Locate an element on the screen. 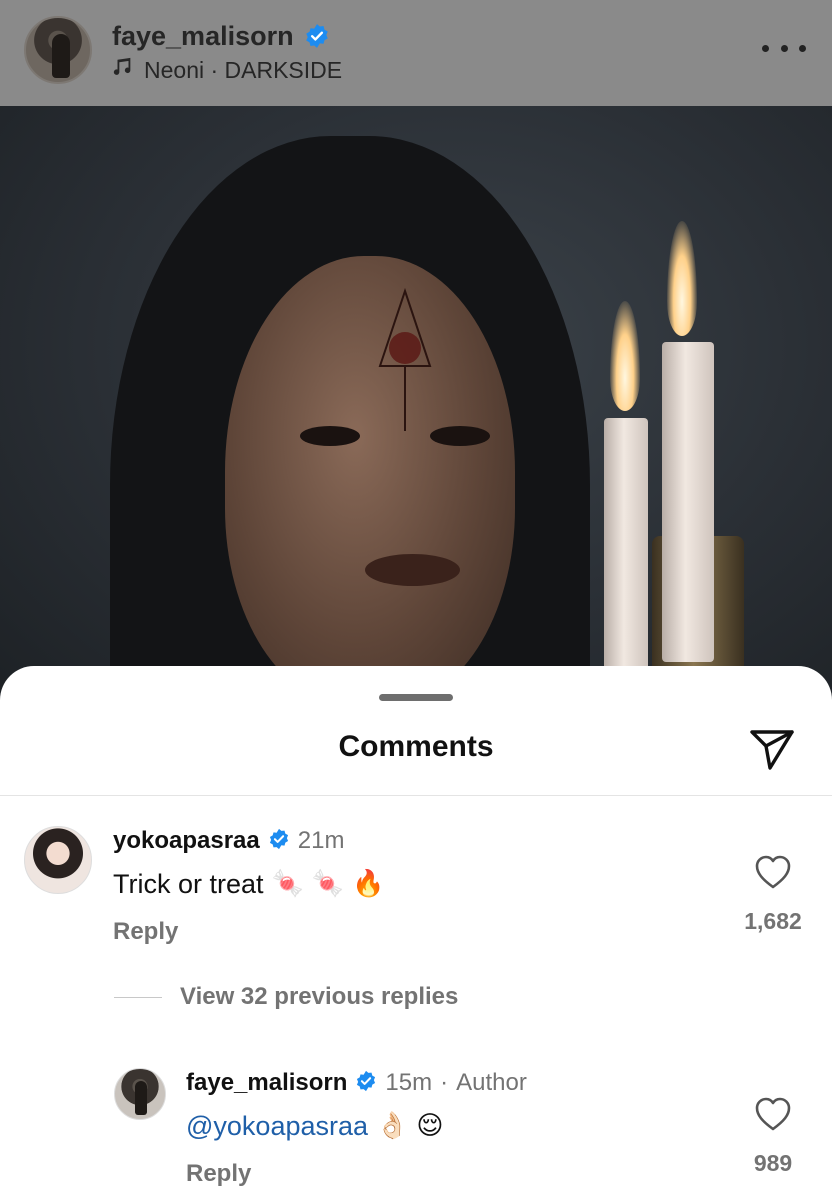  comment-meta: yokoapasraa 21m is located at coordinates (228, 841).